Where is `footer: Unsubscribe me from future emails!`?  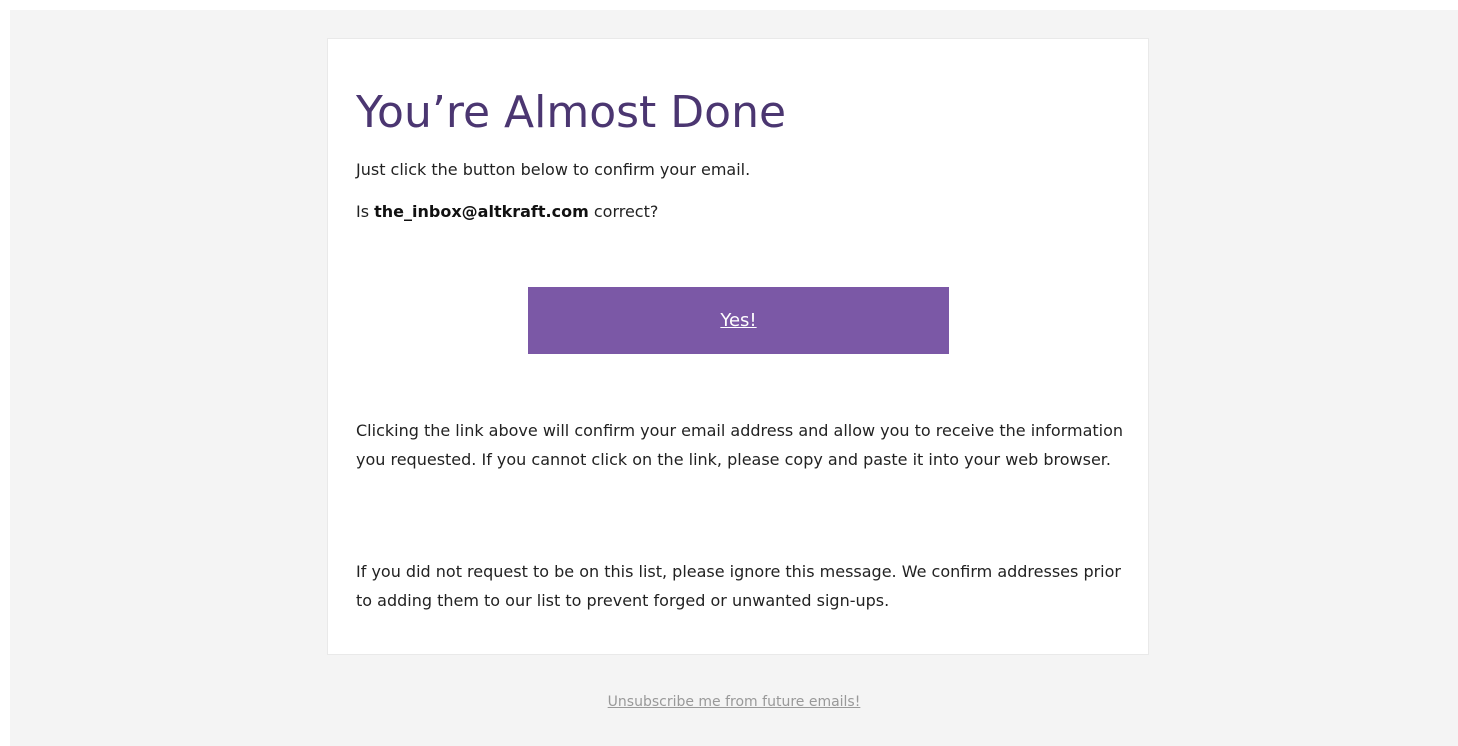
footer: Unsubscribe me from future emails! is located at coordinates (734, 702).